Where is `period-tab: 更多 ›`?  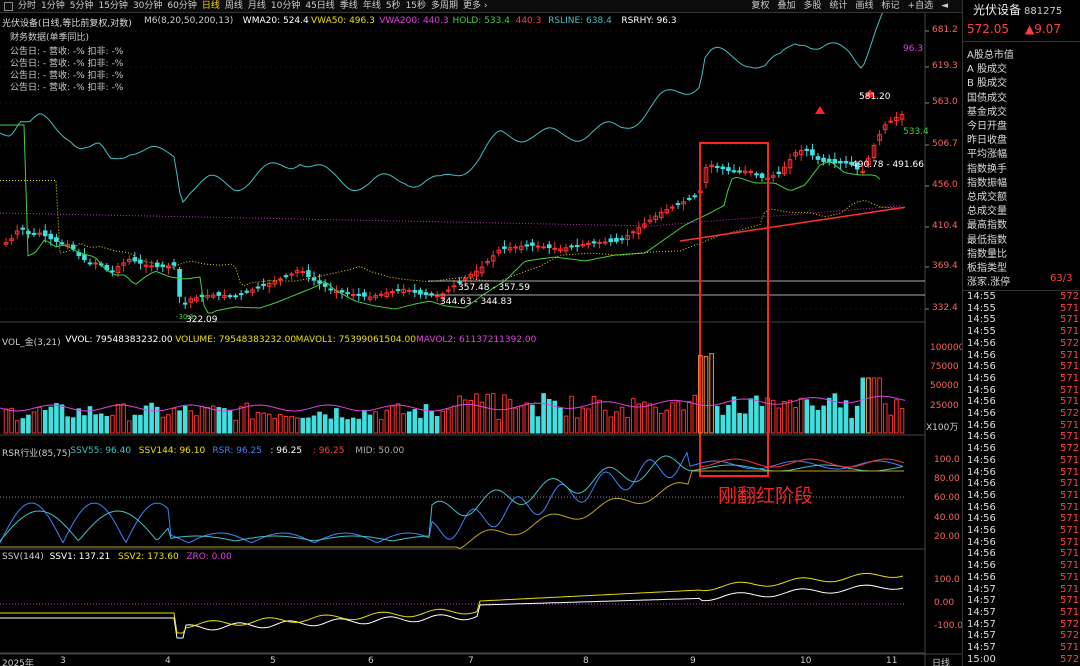
period-tab: 更多 › is located at coordinates (475, 6).